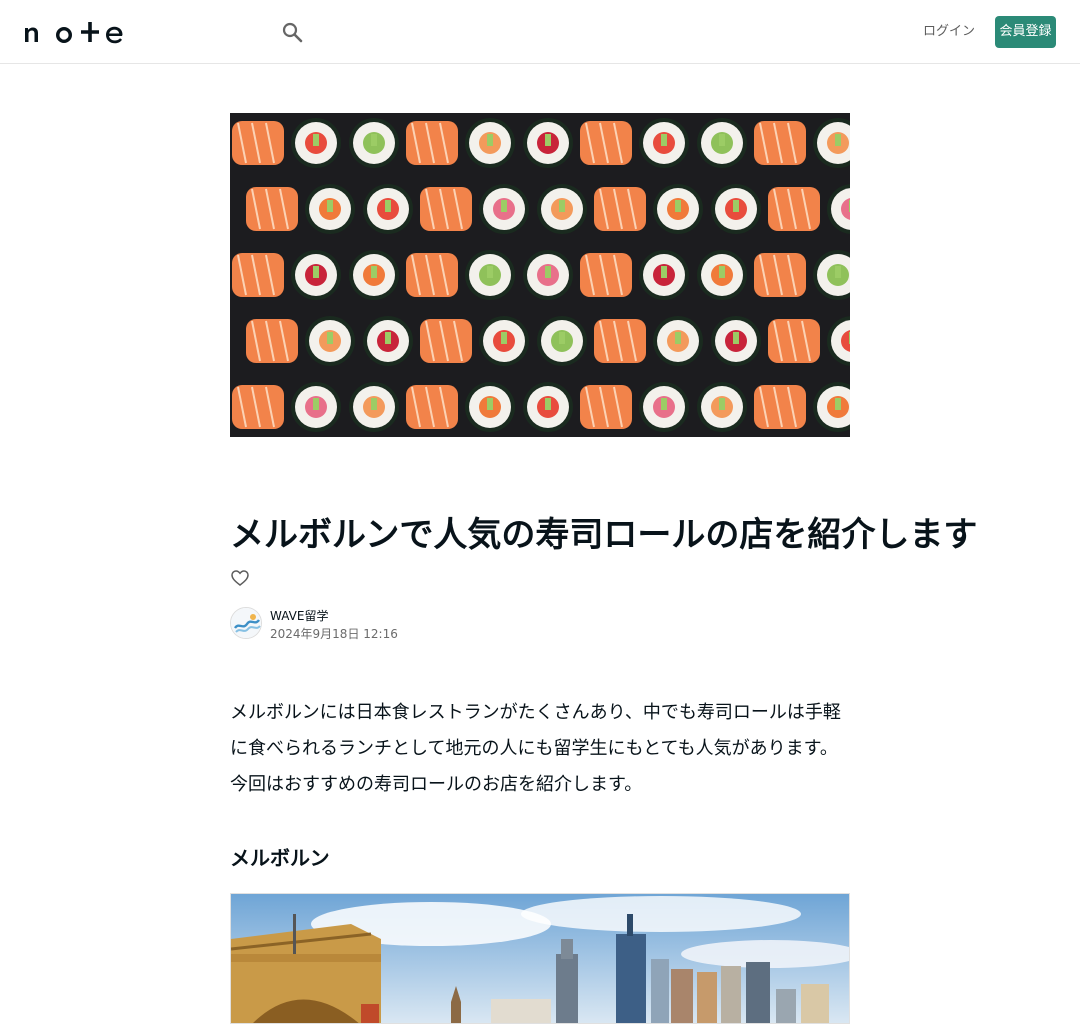 The height and width of the screenshot is (1024, 1080). Describe the element at coordinates (334, 634) in the screenshot. I see `post-date: 2024年9月18日 12:16` at that location.